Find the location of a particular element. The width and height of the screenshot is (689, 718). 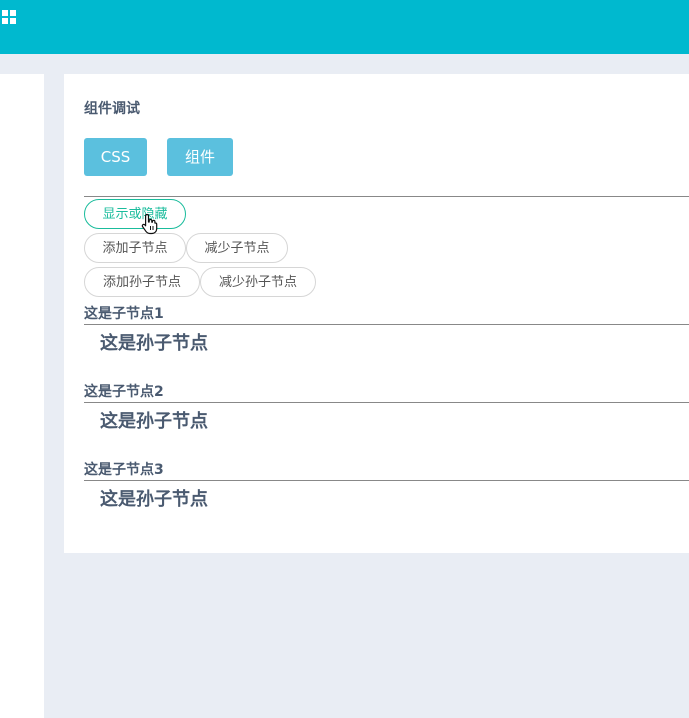

top-bar is located at coordinates (344, 27).